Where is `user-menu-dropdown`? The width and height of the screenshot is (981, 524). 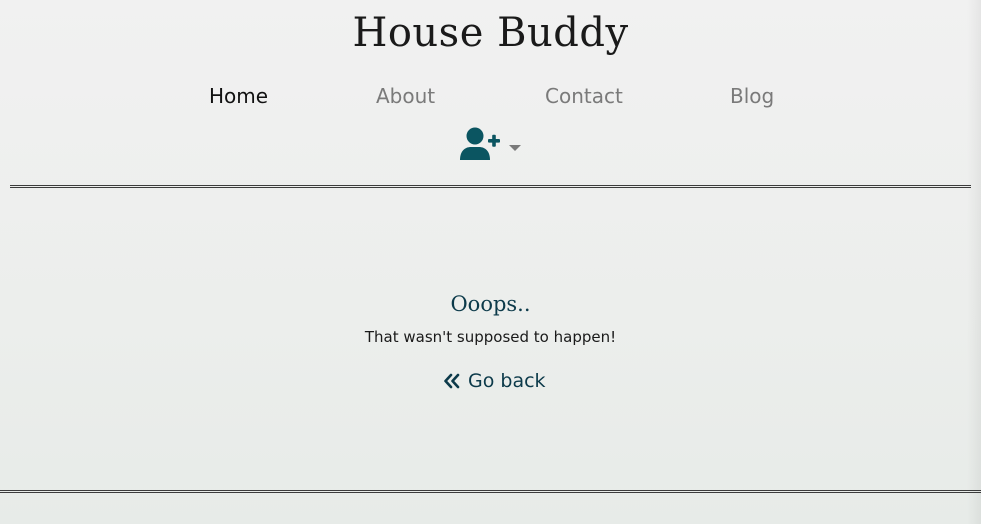
user-menu-dropdown is located at coordinates (492, 144).